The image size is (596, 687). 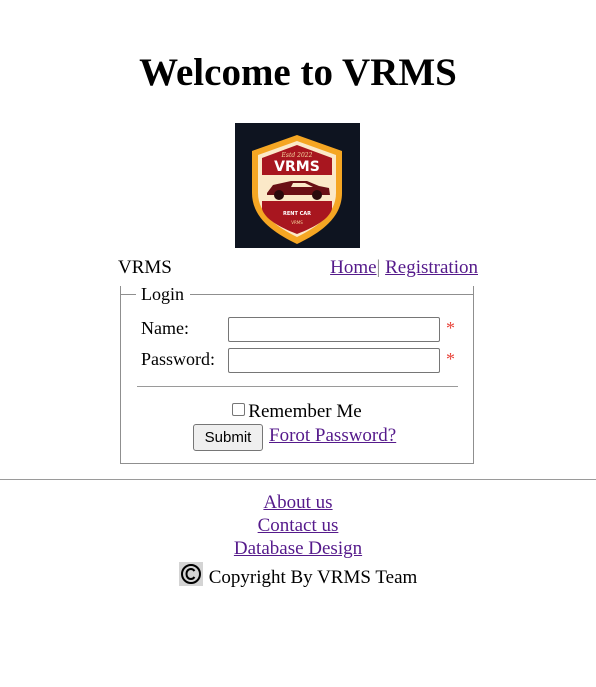 I want to click on login-divider, so click(x=297, y=386).